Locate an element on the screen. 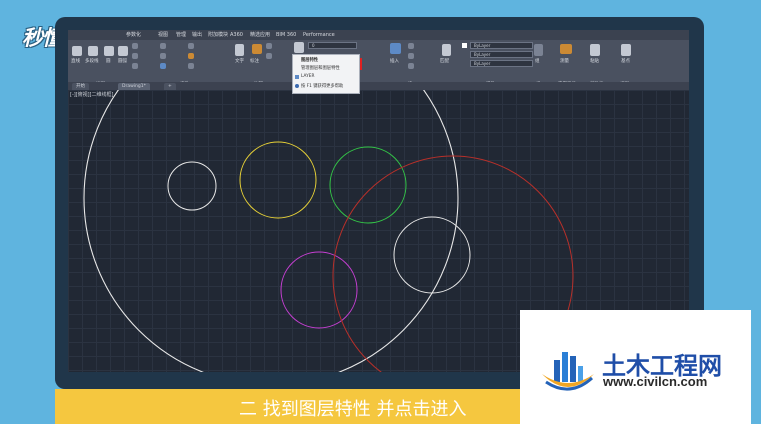 This screenshot has height=424, width=761. layer-properties-tooltip: 图层特性 管理图层和图层特性 LAYER 按 F1 键获得更多帮助 is located at coordinates (326, 74).